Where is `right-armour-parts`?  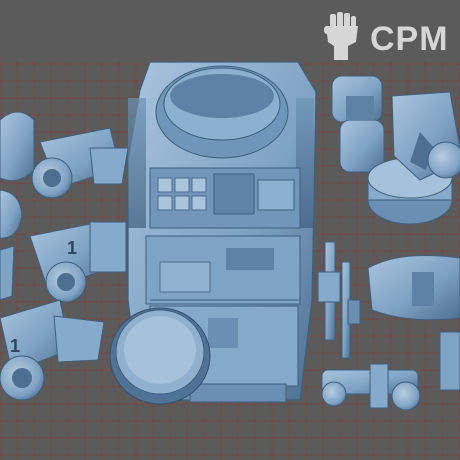 right-armour-parts is located at coordinates (395, 150).